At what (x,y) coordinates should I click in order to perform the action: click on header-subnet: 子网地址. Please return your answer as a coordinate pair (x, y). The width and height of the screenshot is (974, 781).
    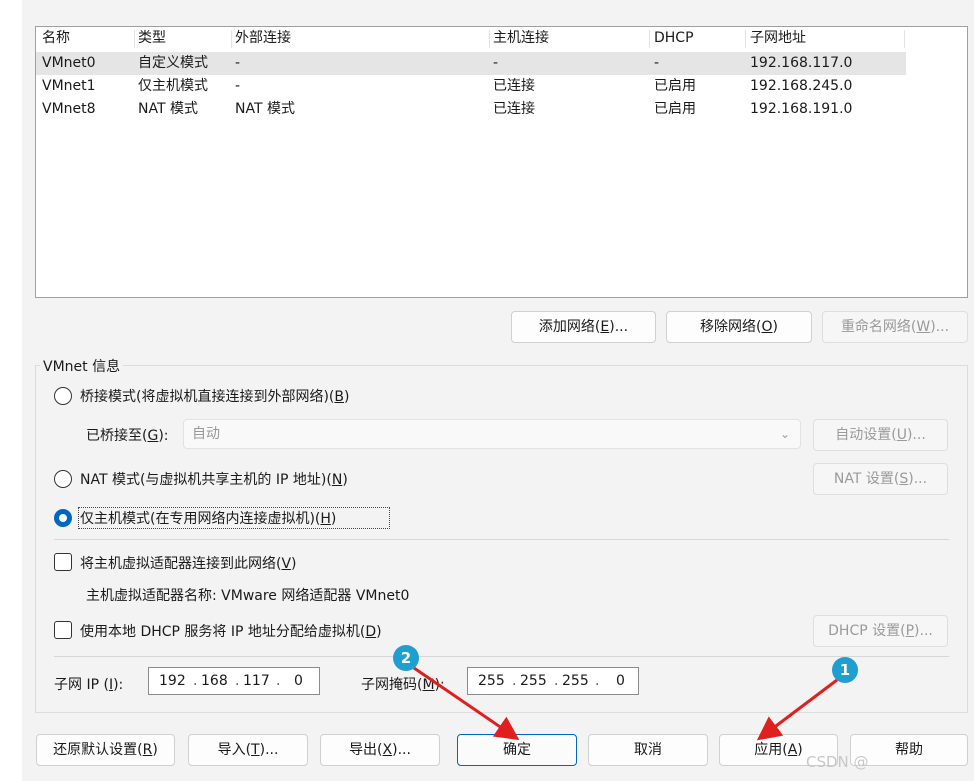
    Looking at the image, I should click on (825, 38).